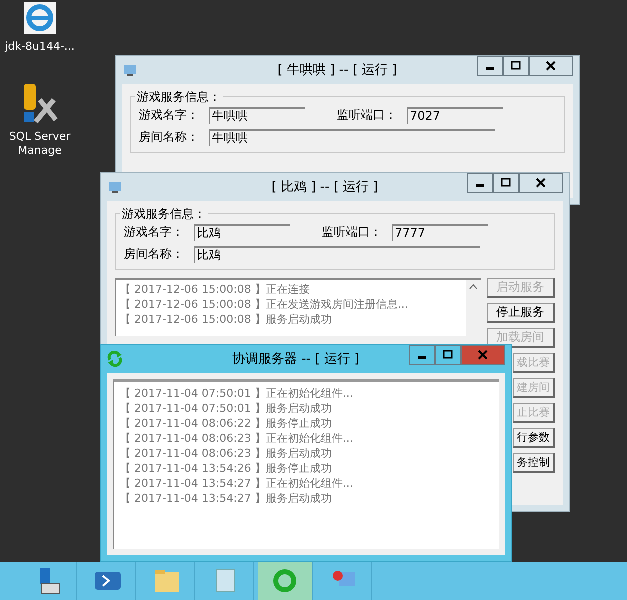  I want to click on browser-icon, so click(40, 18).